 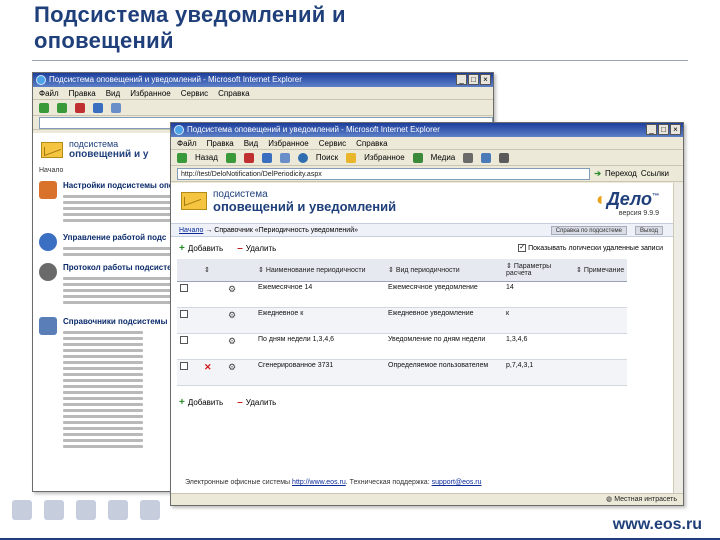 What do you see at coordinates (655, 174) in the screenshot?
I see `links-label: Ссылки` at bounding box center [655, 174].